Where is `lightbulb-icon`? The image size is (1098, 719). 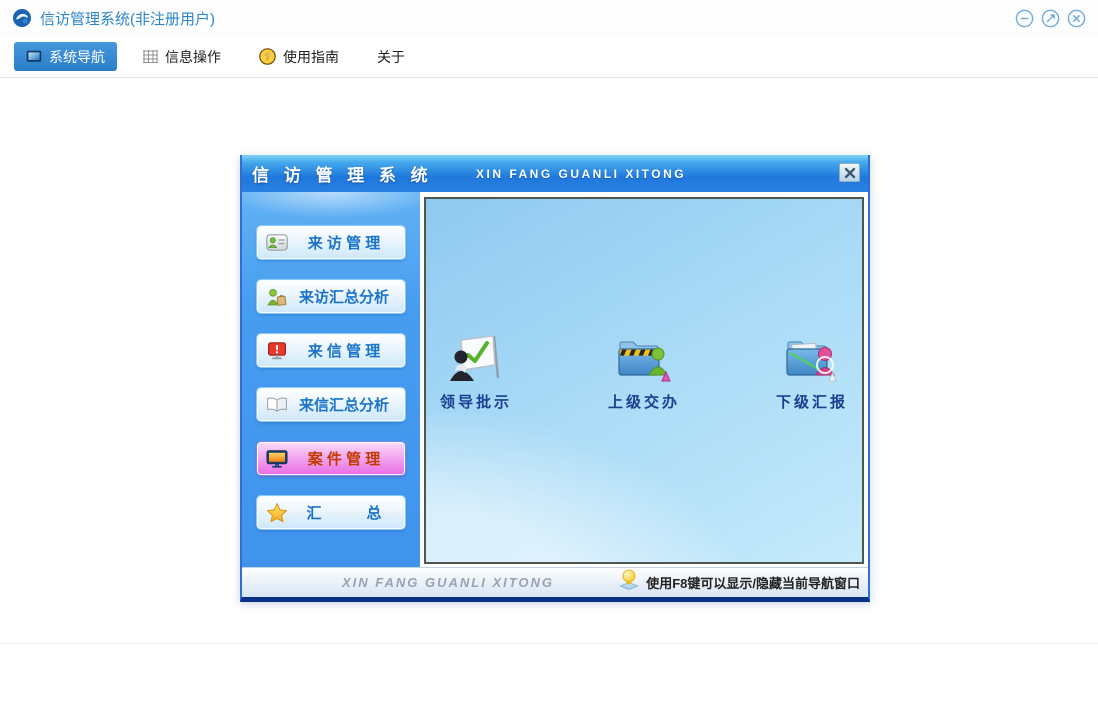
lightbulb-icon is located at coordinates (629, 582).